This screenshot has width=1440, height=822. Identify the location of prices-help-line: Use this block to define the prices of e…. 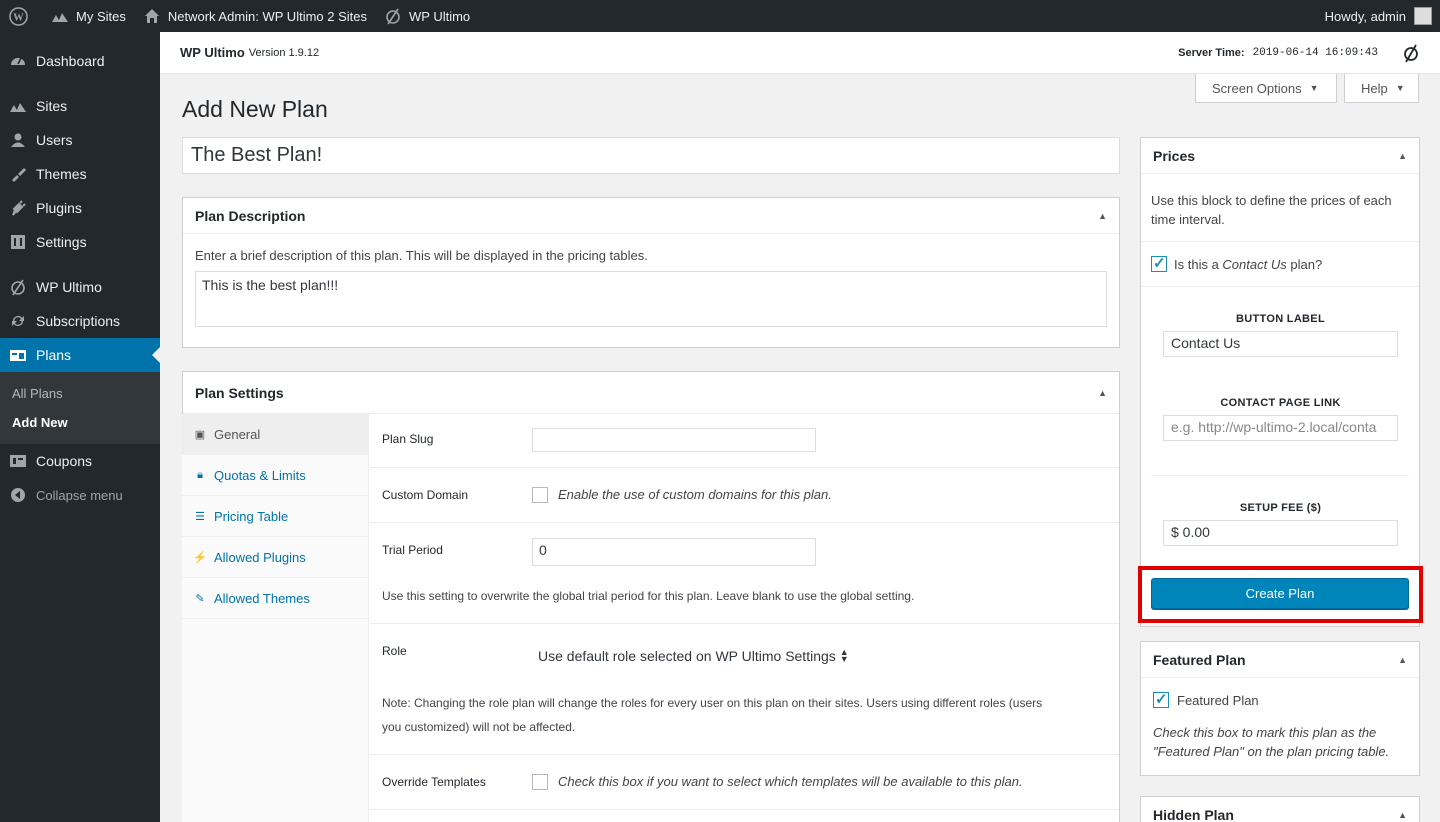
(1271, 200).